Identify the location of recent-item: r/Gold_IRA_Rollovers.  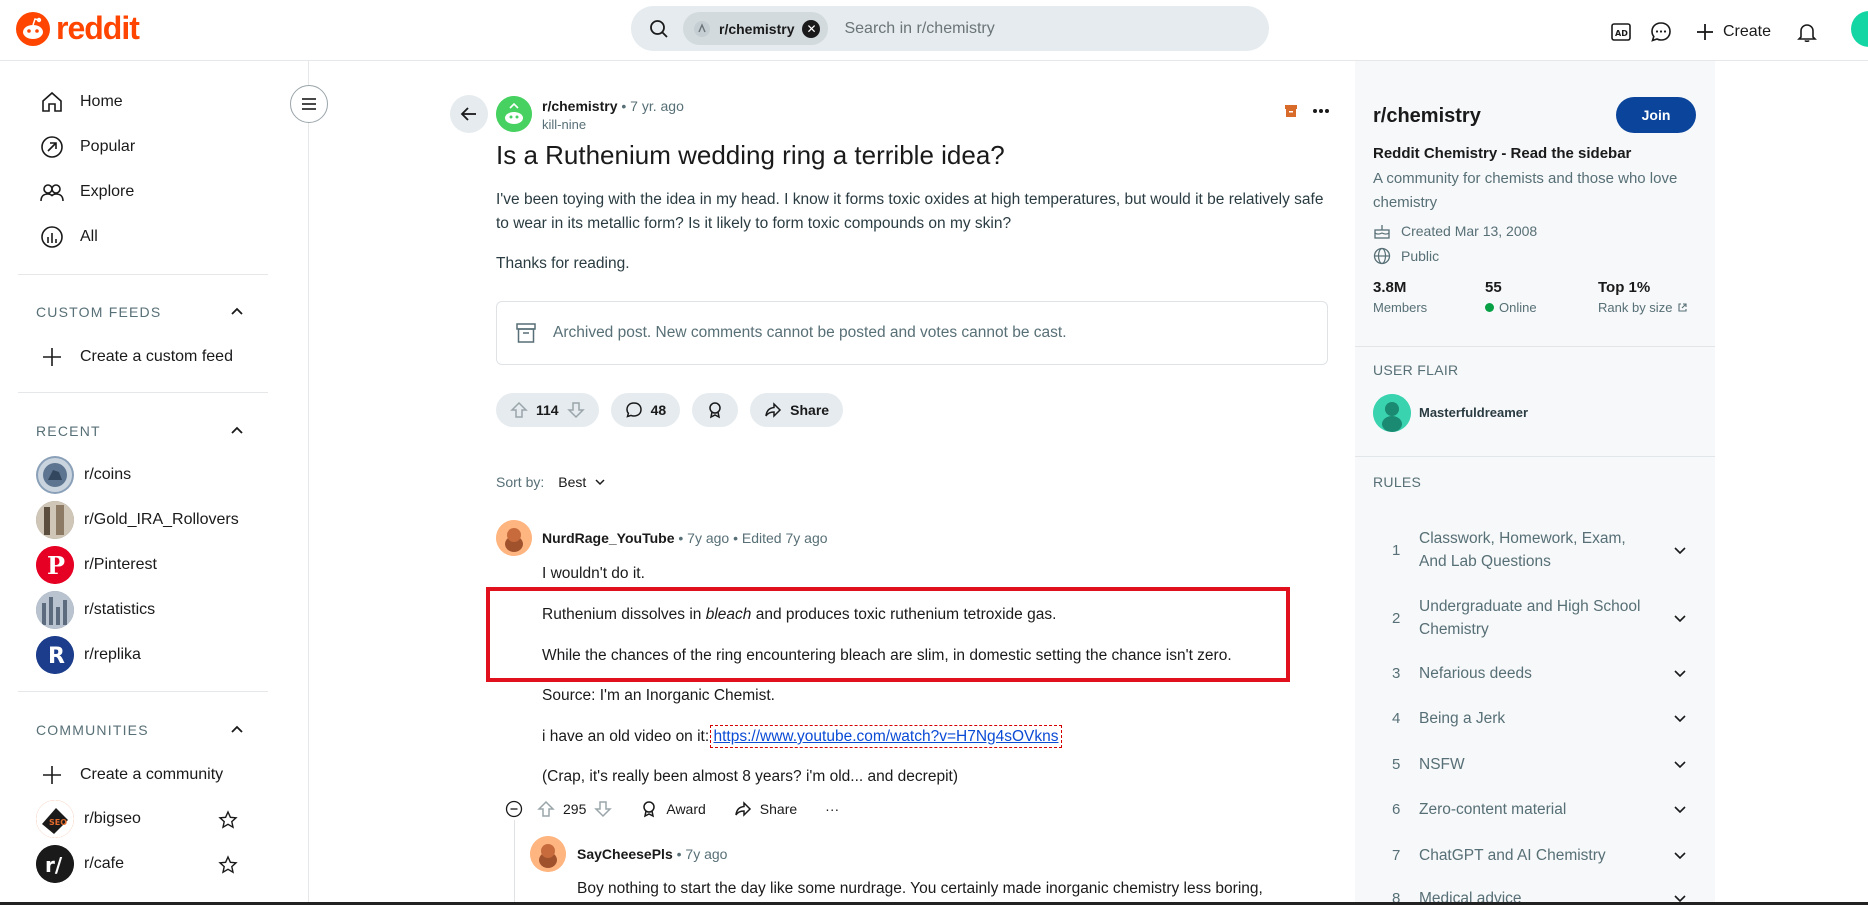
(137, 520).